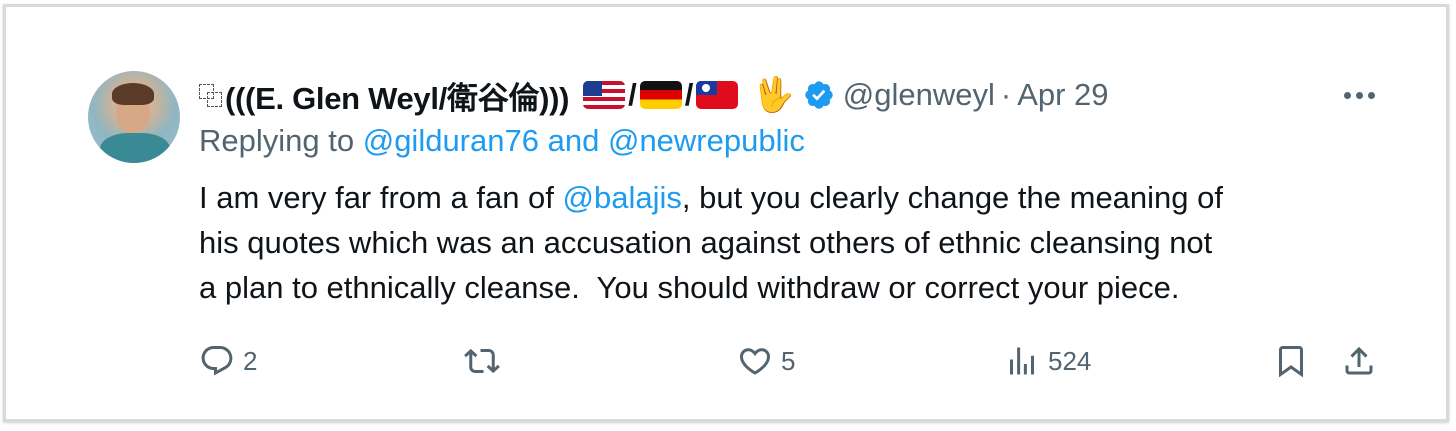 The image size is (1456, 431). What do you see at coordinates (919, 95) in the screenshot?
I see `user-handle: @glenweyl` at bounding box center [919, 95].